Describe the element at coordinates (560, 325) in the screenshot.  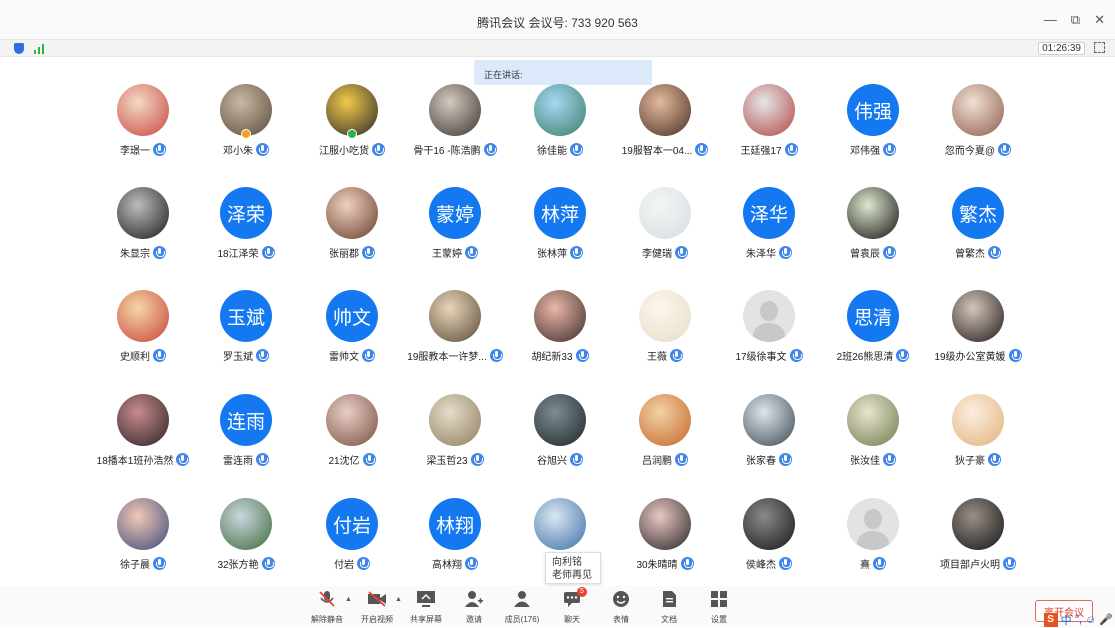
I see `participant-tile: 胡纪新33` at that location.